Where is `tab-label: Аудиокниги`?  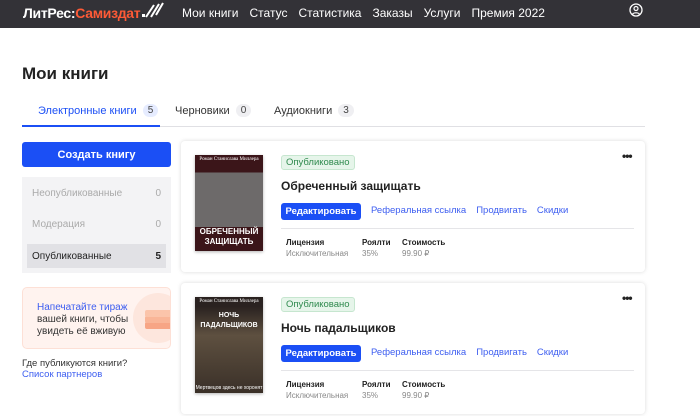 tab-label: Аудиокниги is located at coordinates (303, 110).